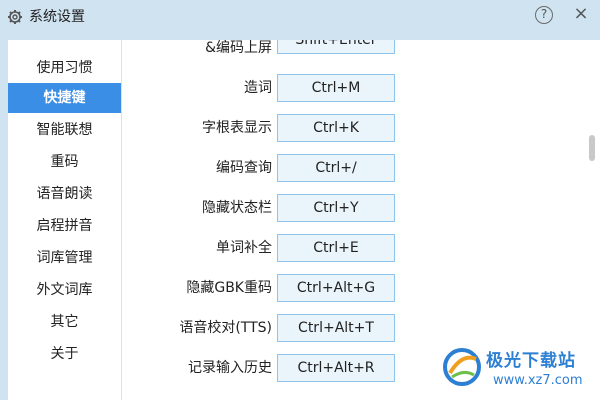  What do you see at coordinates (64, 290) in the screenshot?
I see `sidebar-item-foreign-lexicon: 外文词库` at bounding box center [64, 290].